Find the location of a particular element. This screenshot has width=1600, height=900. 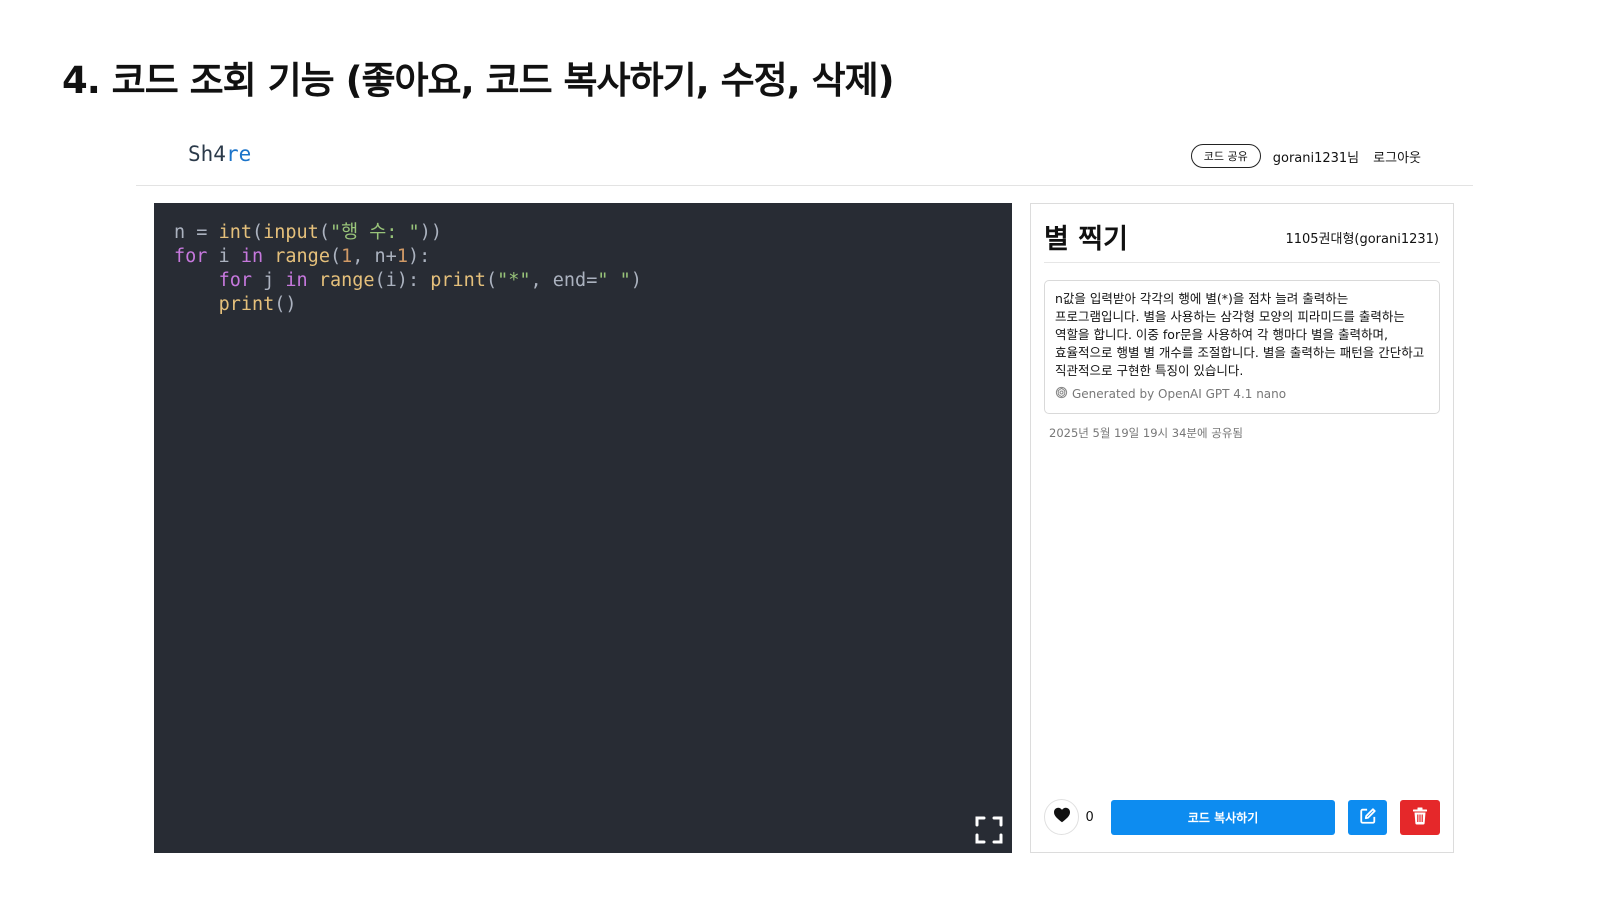

code-line-1: n = int(input("행 수: ")) is located at coordinates (308, 232).